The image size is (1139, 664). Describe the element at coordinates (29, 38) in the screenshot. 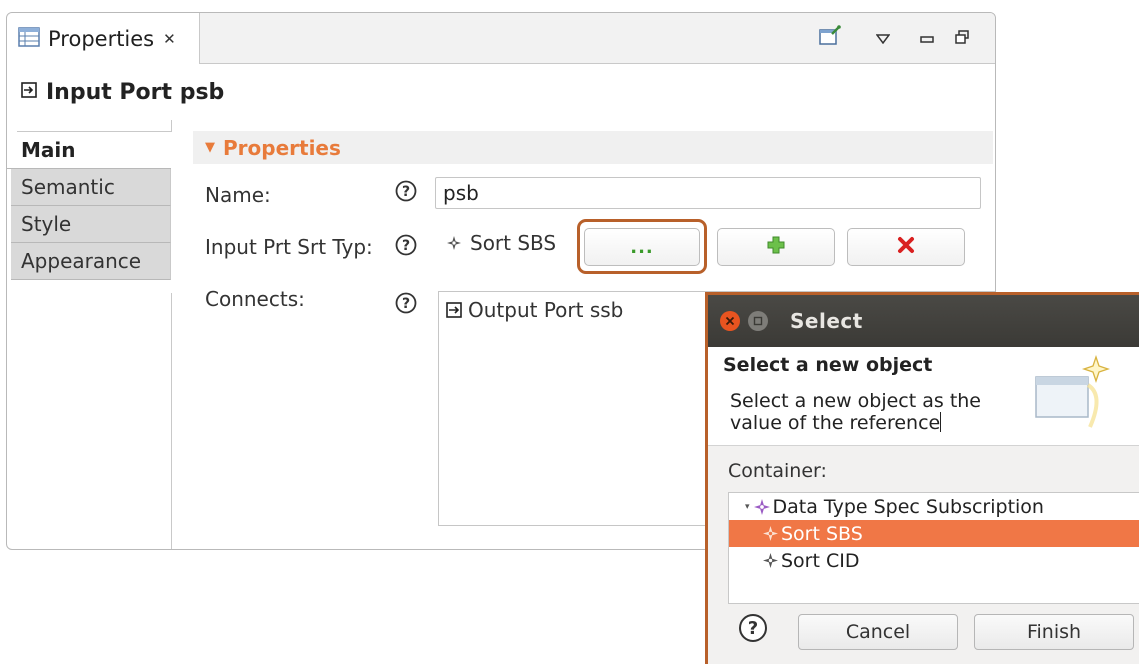

I see `properties-table-icon` at that location.